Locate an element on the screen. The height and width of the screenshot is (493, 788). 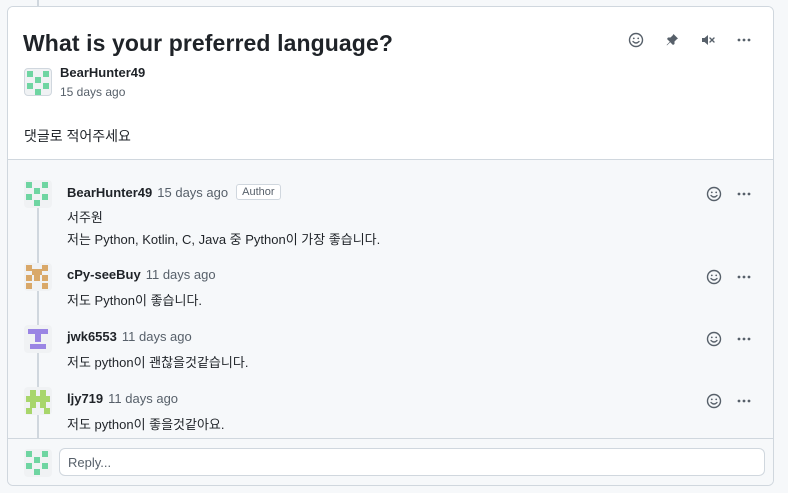
discussion-body: 댓글로 적어주세요 is located at coordinates (77, 136).